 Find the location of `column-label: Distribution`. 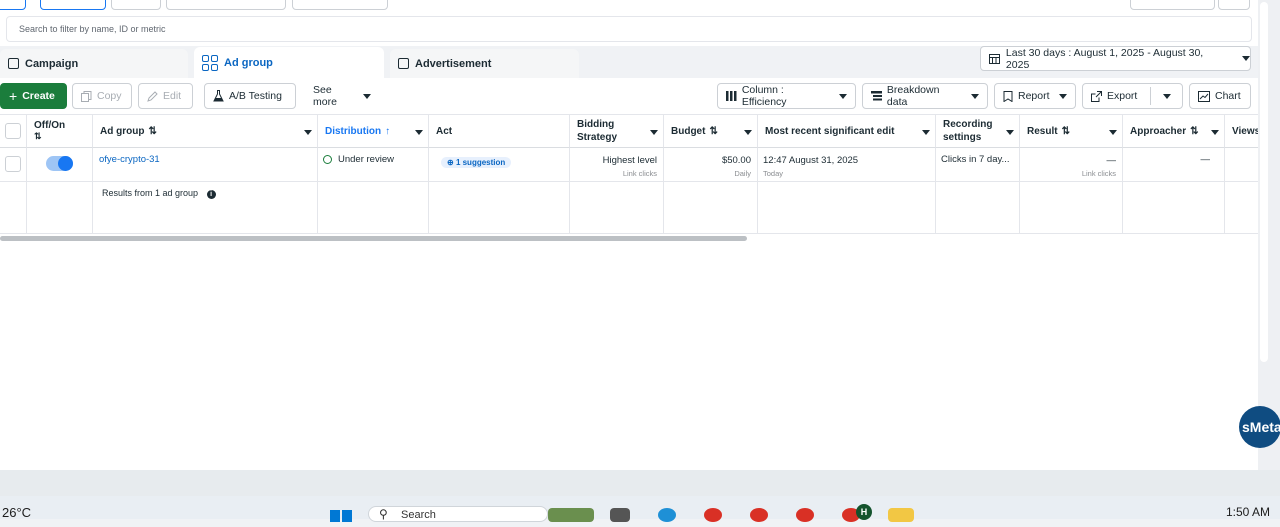

column-label: Distribution is located at coordinates (353, 131).